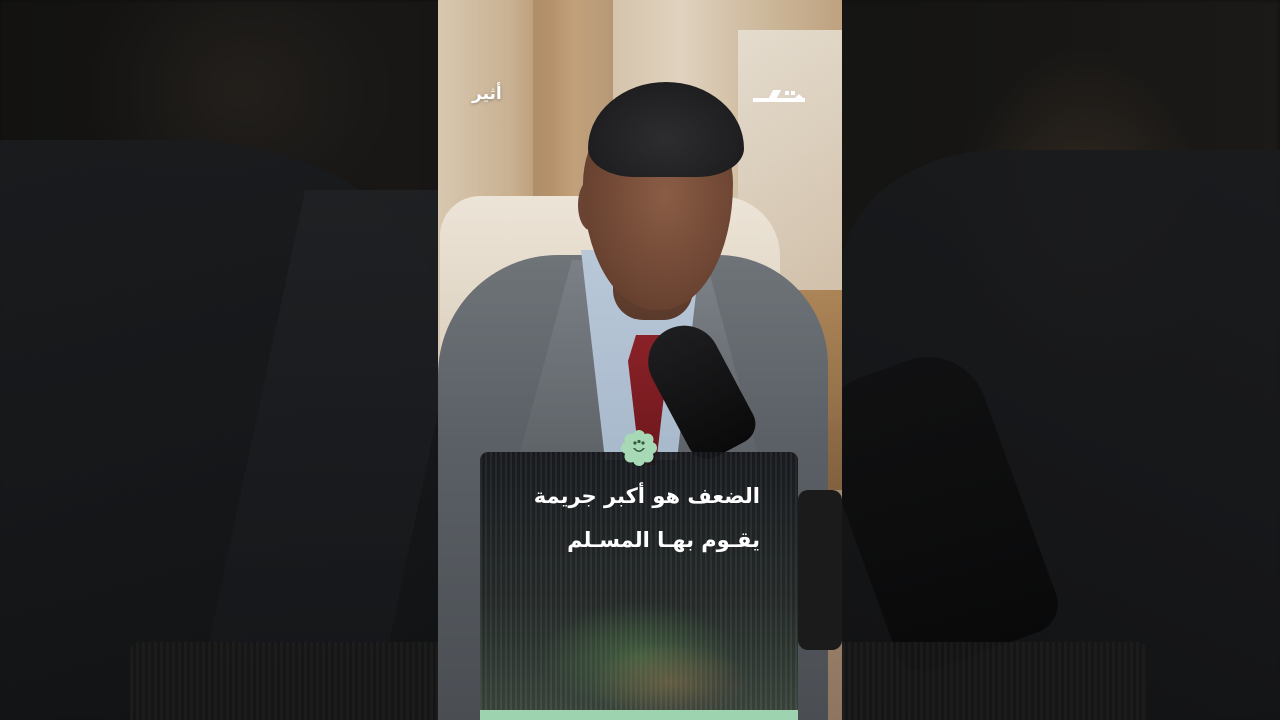 The height and width of the screenshot is (720, 1280). Describe the element at coordinates (646, 496) in the screenshot. I see `caption-line-1: الضعف هو أكبر جريمة` at that location.